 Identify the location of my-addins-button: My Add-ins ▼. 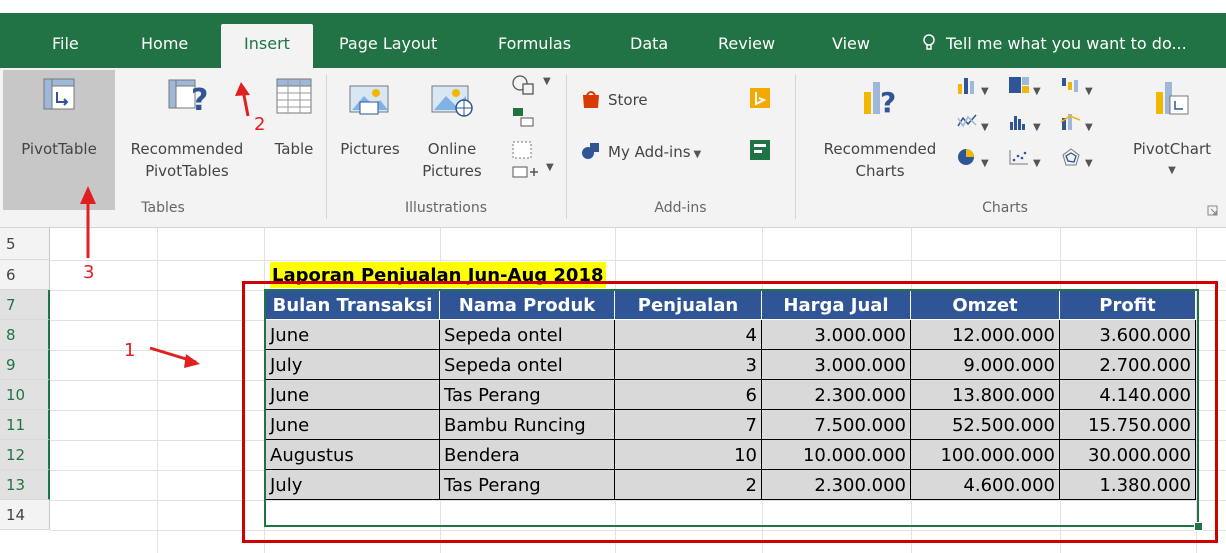
(640, 151).